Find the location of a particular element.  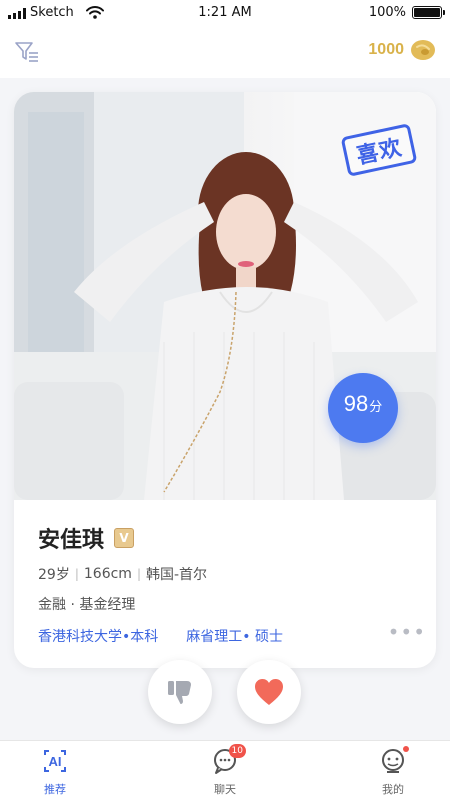

tab-recommend: AI 推荐 is located at coordinates (55, 772).